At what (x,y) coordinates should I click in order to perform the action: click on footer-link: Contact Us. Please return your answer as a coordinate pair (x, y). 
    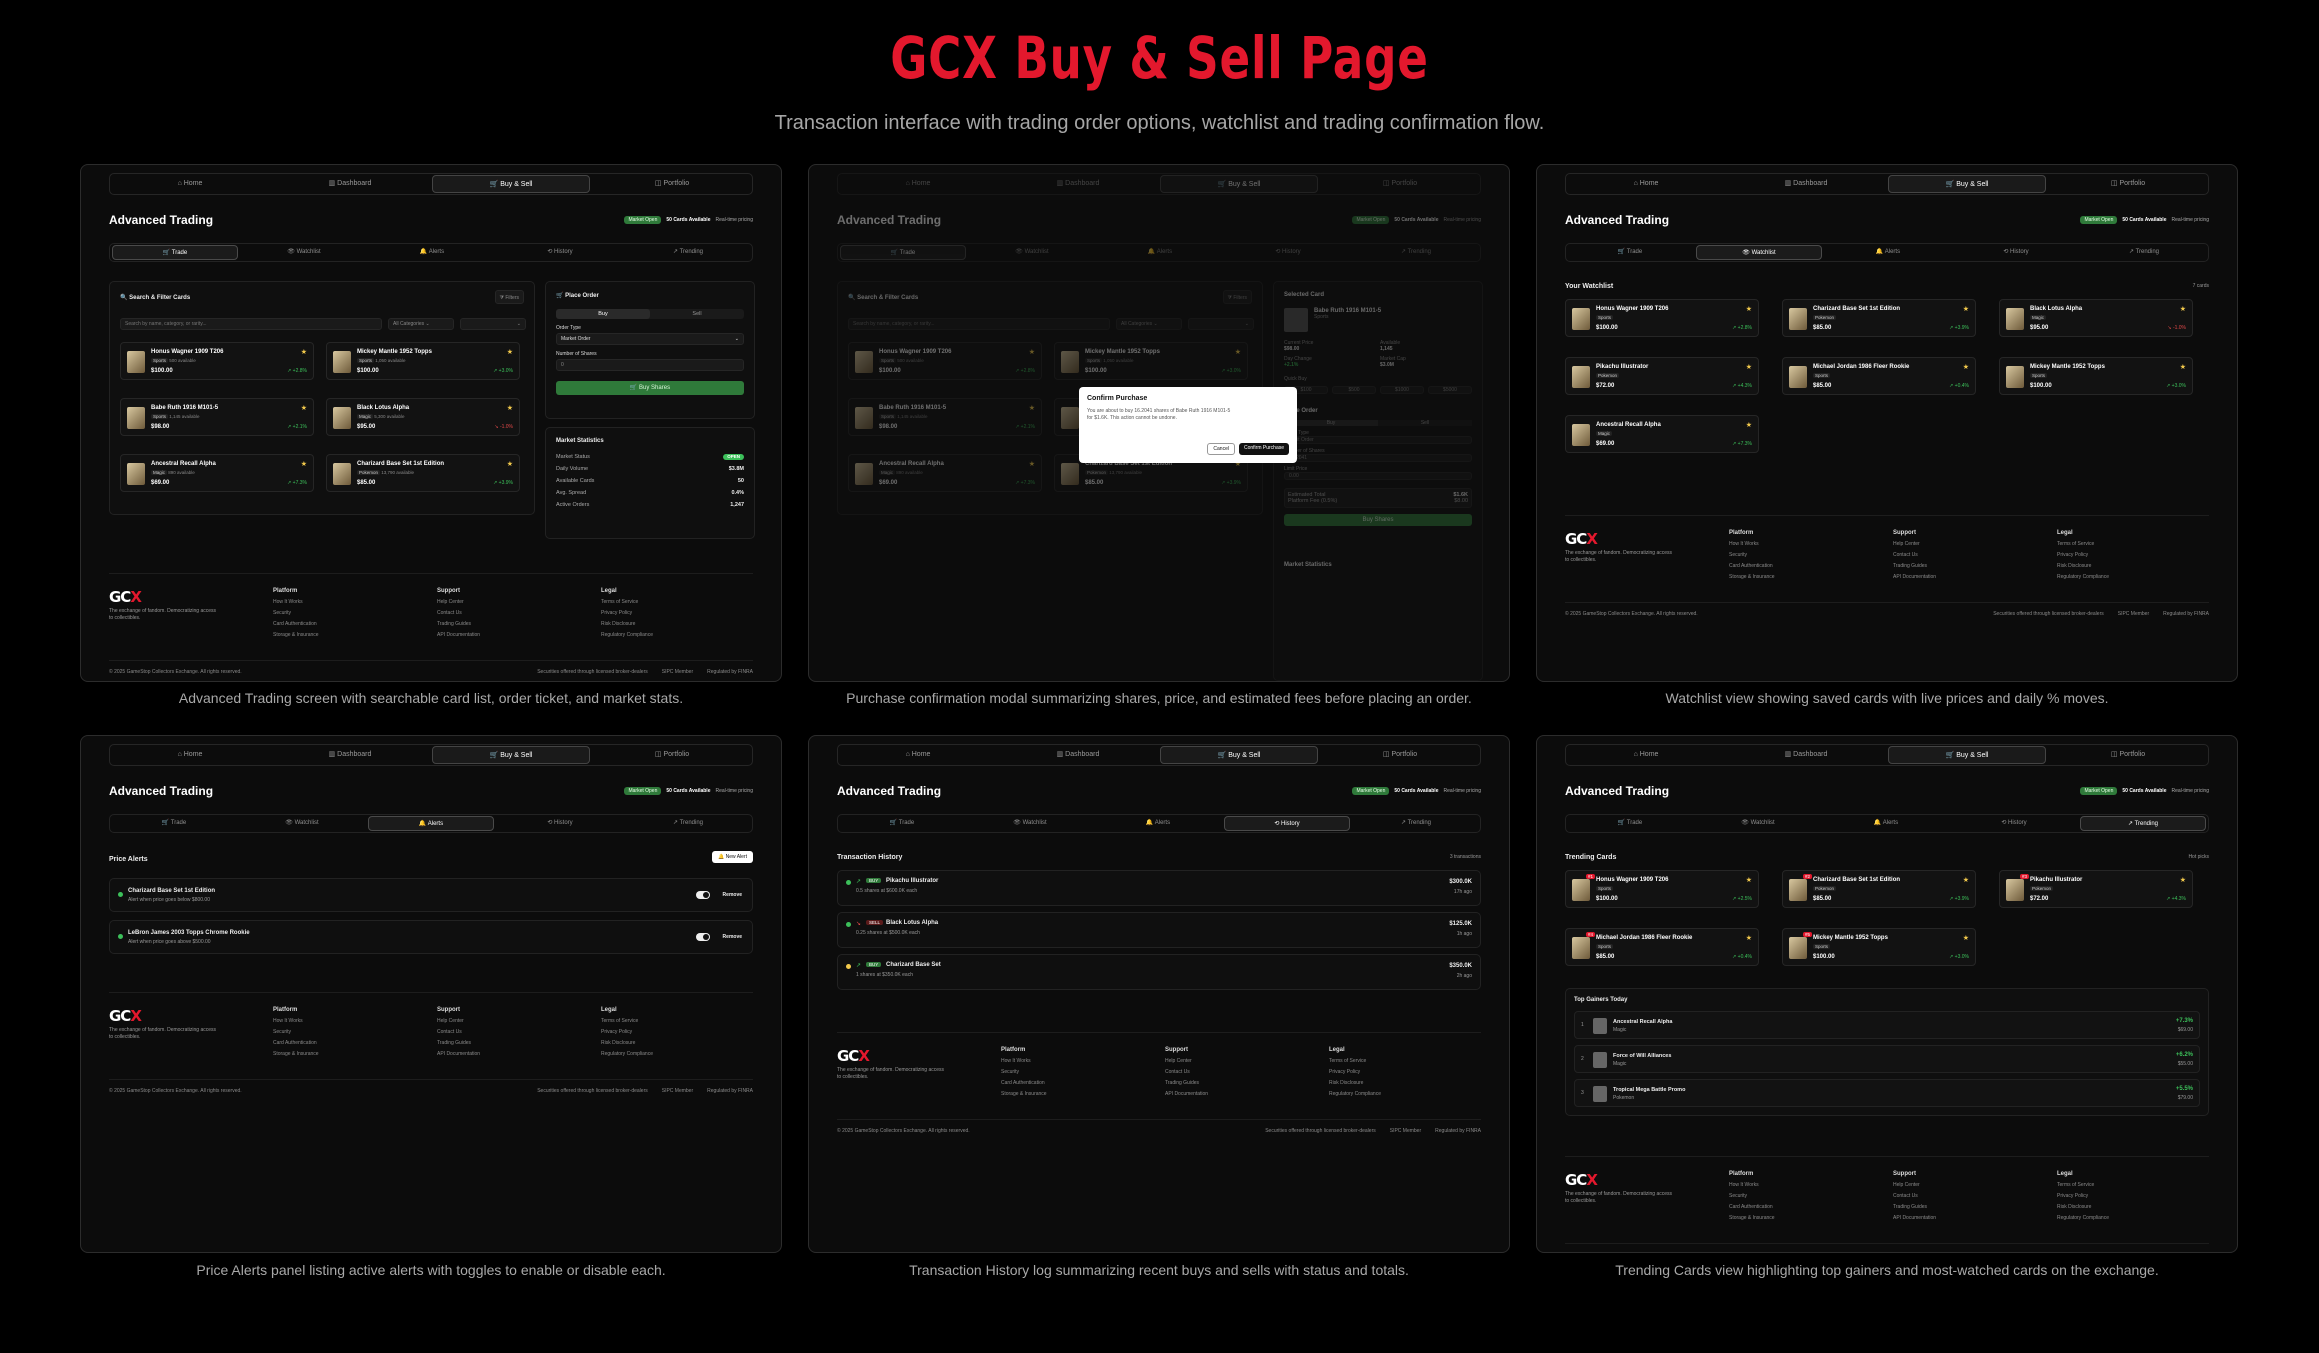
    Looking at the image, I should click on (1914, 1196).